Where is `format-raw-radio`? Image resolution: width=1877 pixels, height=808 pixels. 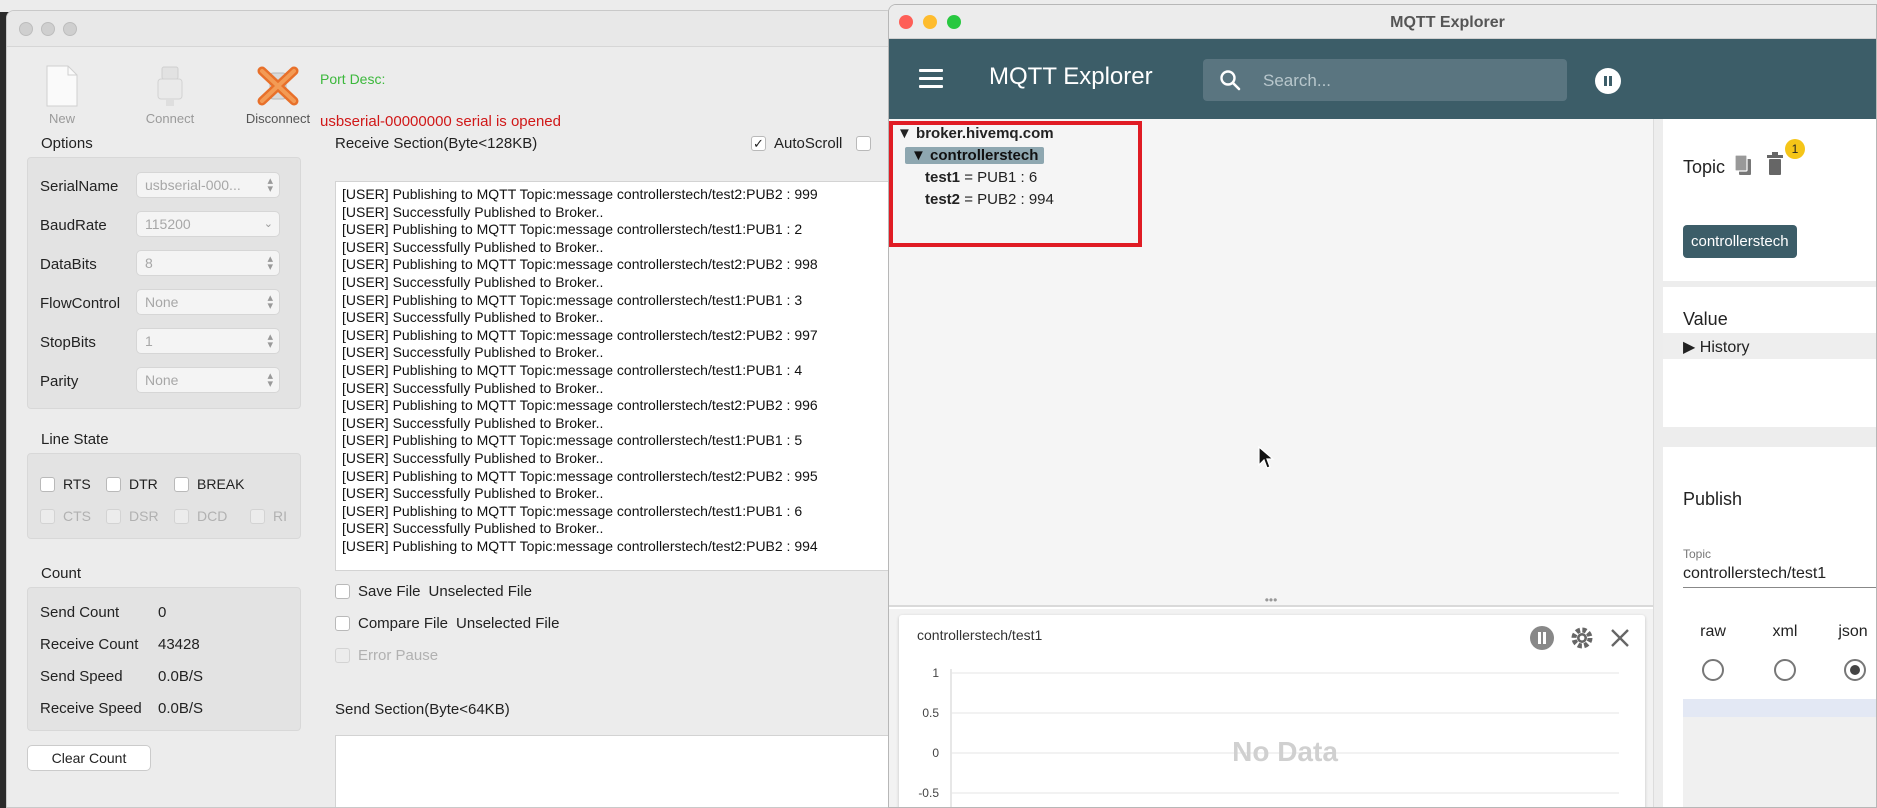
format-raw-radio is located at coordinates (1713, 670).